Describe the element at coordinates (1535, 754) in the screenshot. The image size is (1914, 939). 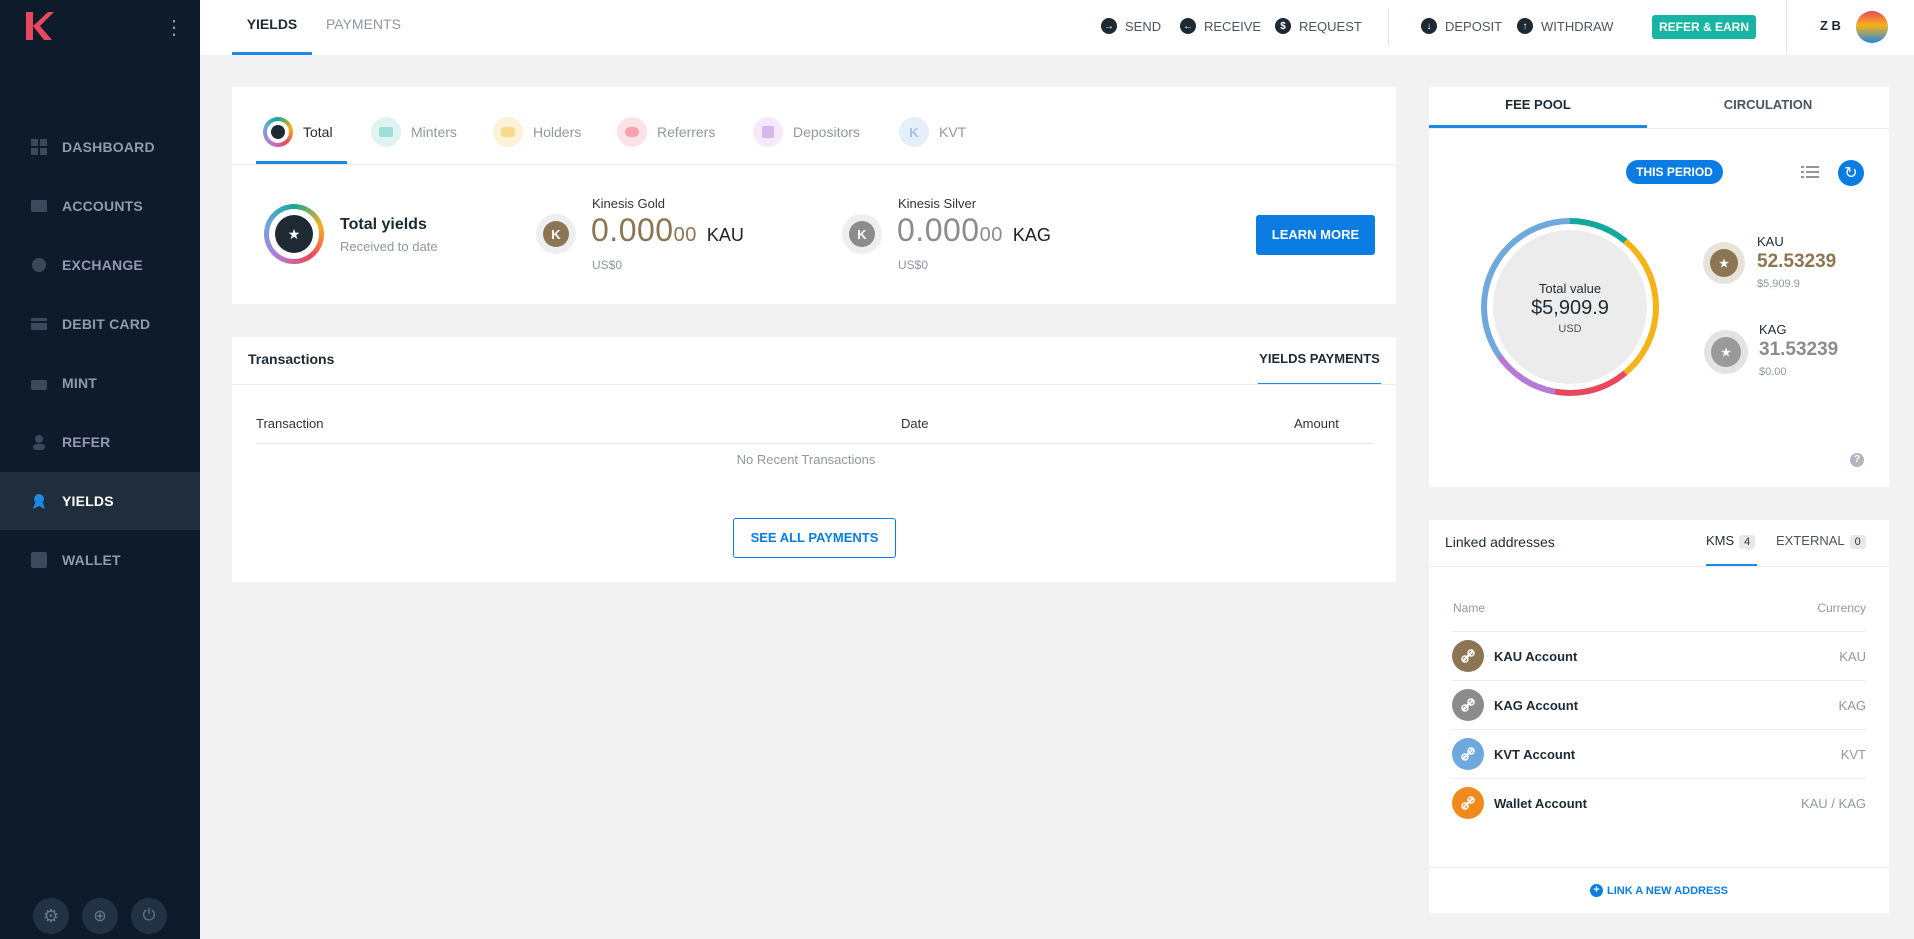
I see `address-name: KVT Account` at that location.